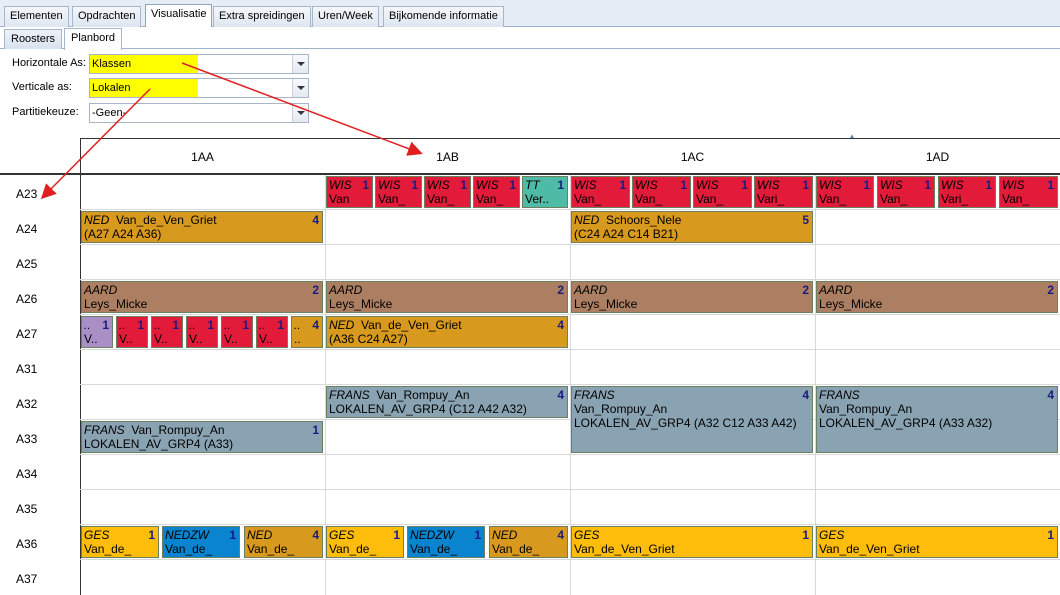 Image resolution: width=1060 pixels, height=595 pixels. I want to click on tab-uren-week: Uren/Week, so click(345, 16).